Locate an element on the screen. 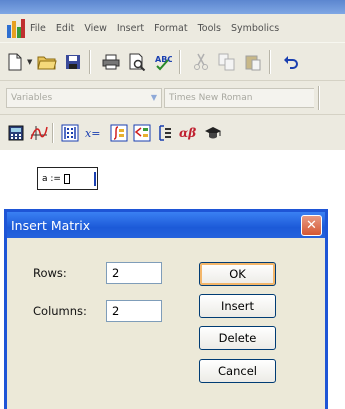  math-toolbar: x= αβ is located at coordinates (172, 132).